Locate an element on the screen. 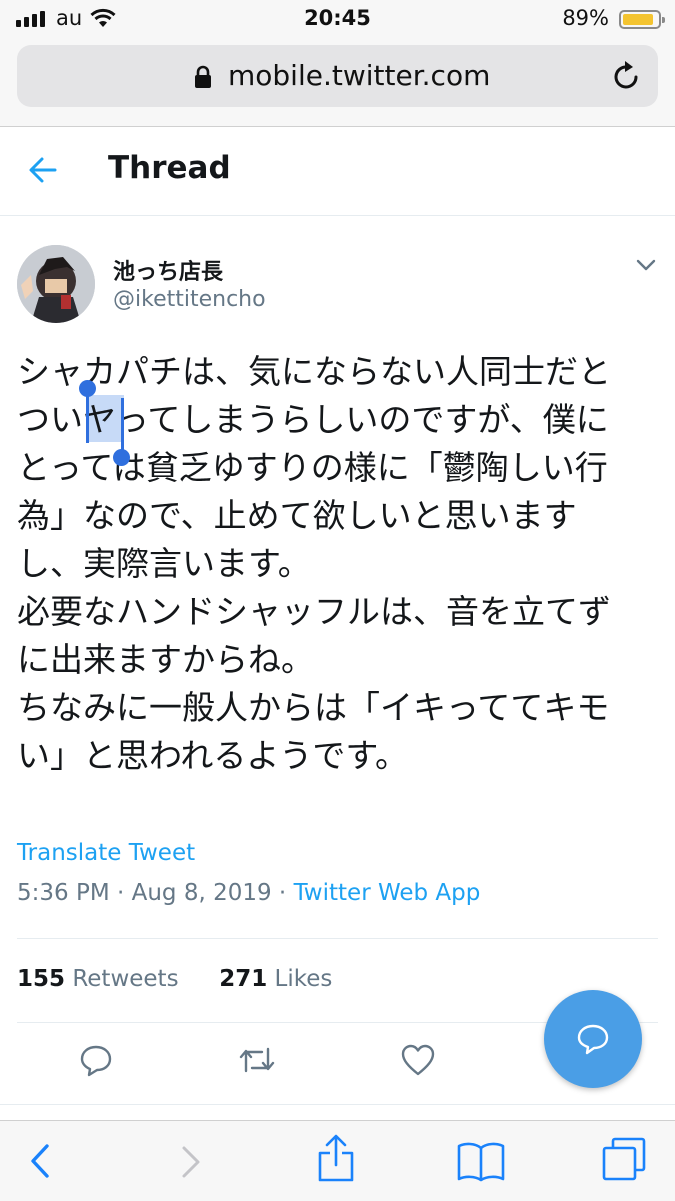 The width and height of the screenshot is (675, 1201). retweets-label: Retweets is located at coordinates (122, 979).